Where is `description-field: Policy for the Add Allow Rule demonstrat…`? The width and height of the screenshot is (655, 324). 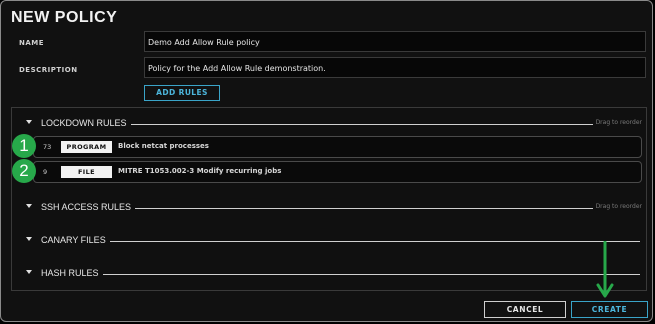 description-field: Policy for the Add Allow Rule demonstrat… is located at coordinates (395, 67).